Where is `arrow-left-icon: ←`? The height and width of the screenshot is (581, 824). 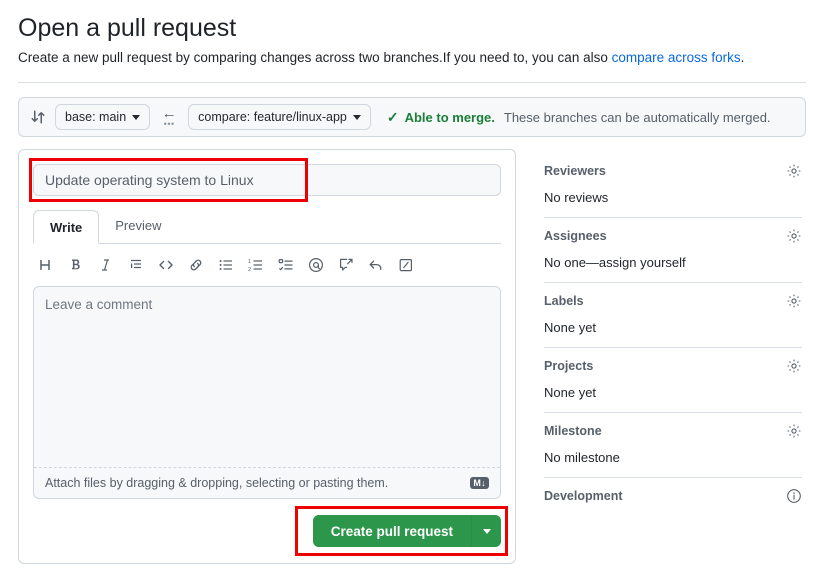 arrow-left-icon: ← is located at coordinates (169, 113).